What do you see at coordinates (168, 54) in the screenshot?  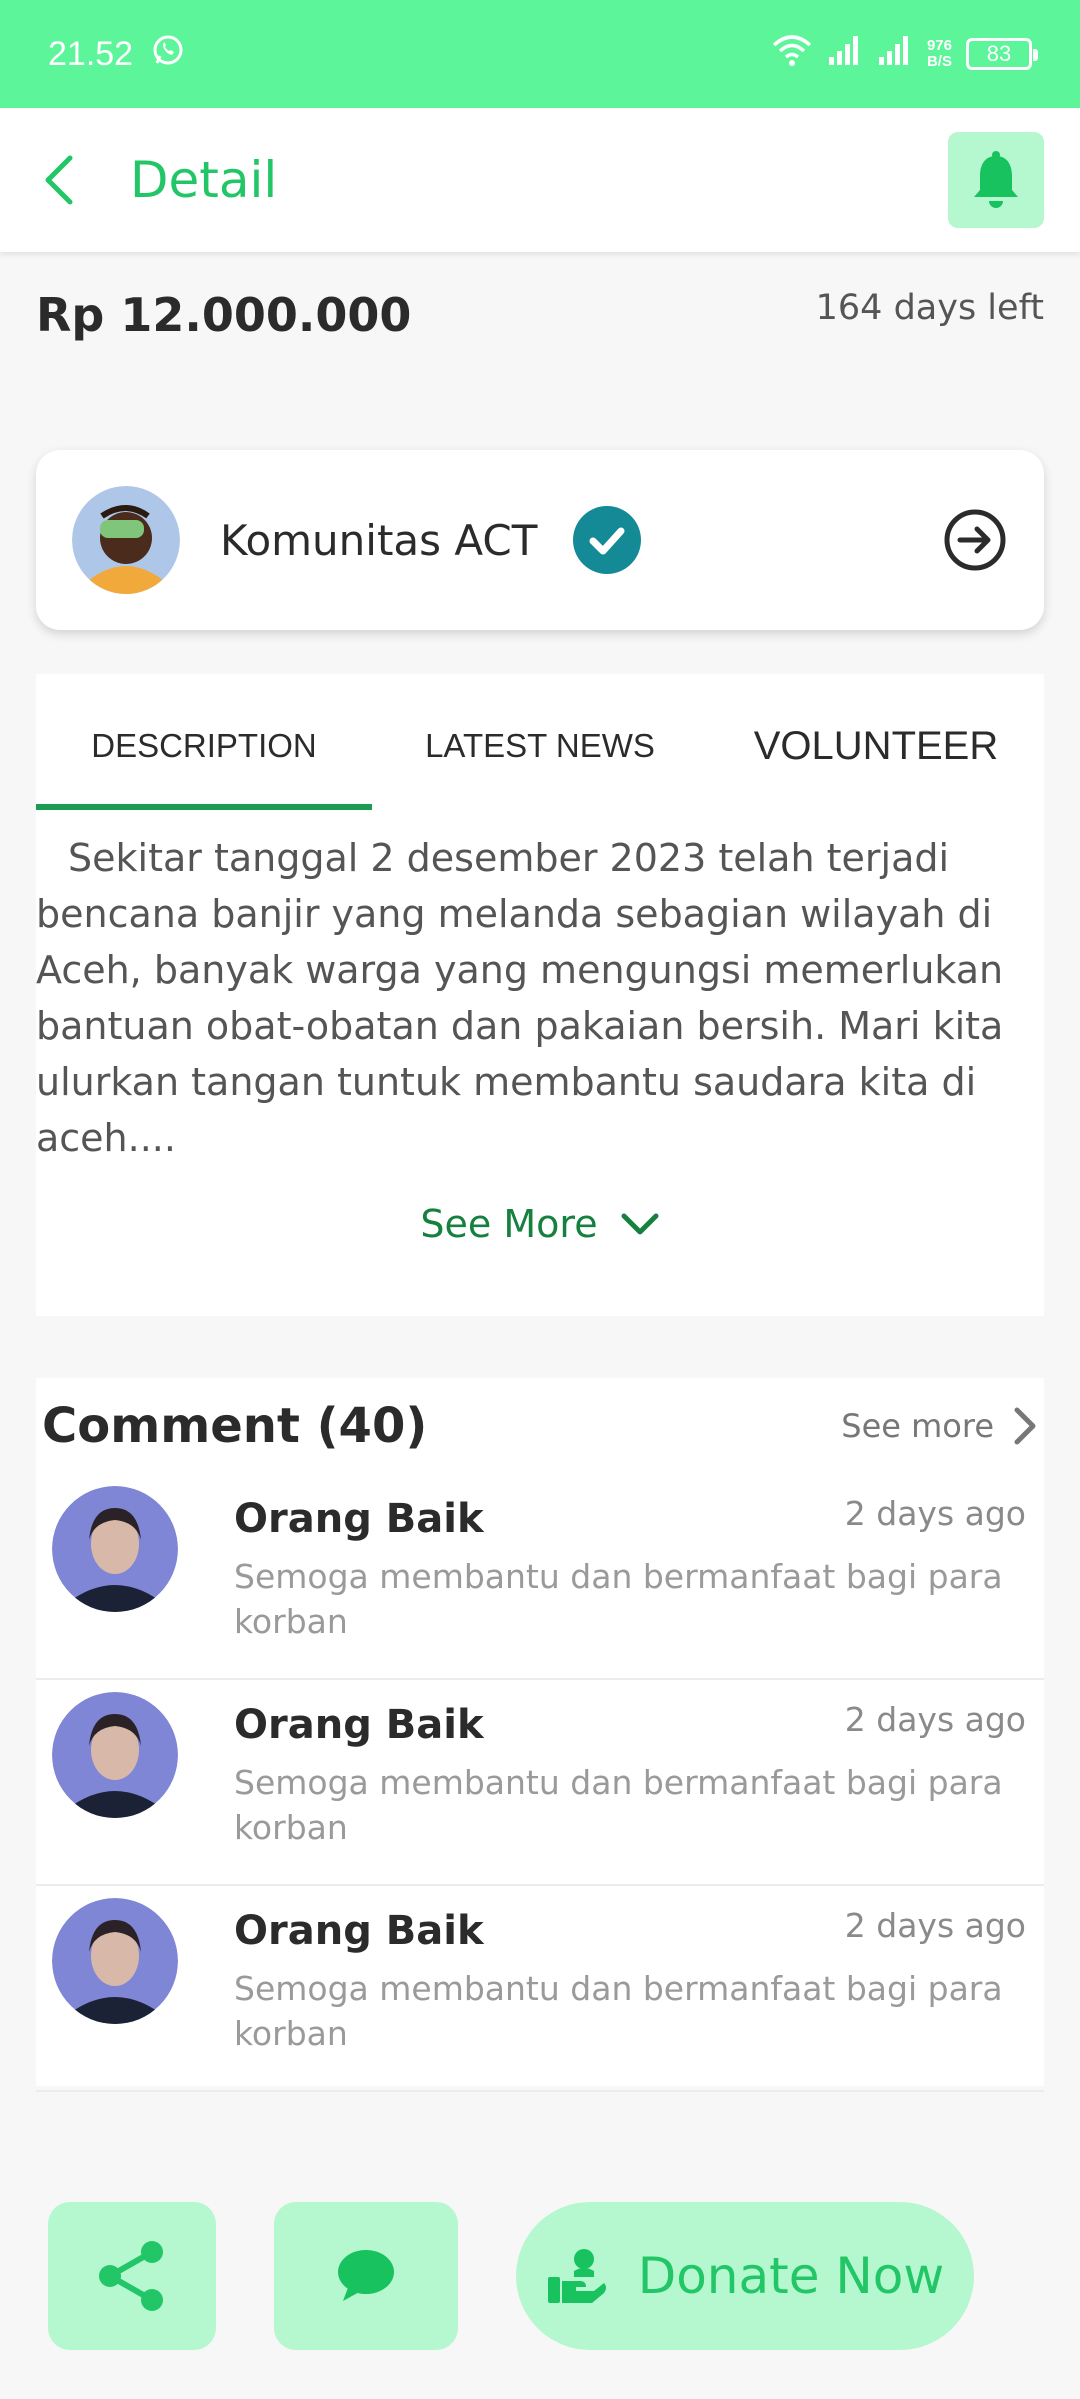 I see `whatsapp-icon` at bounding box center [168, 54].